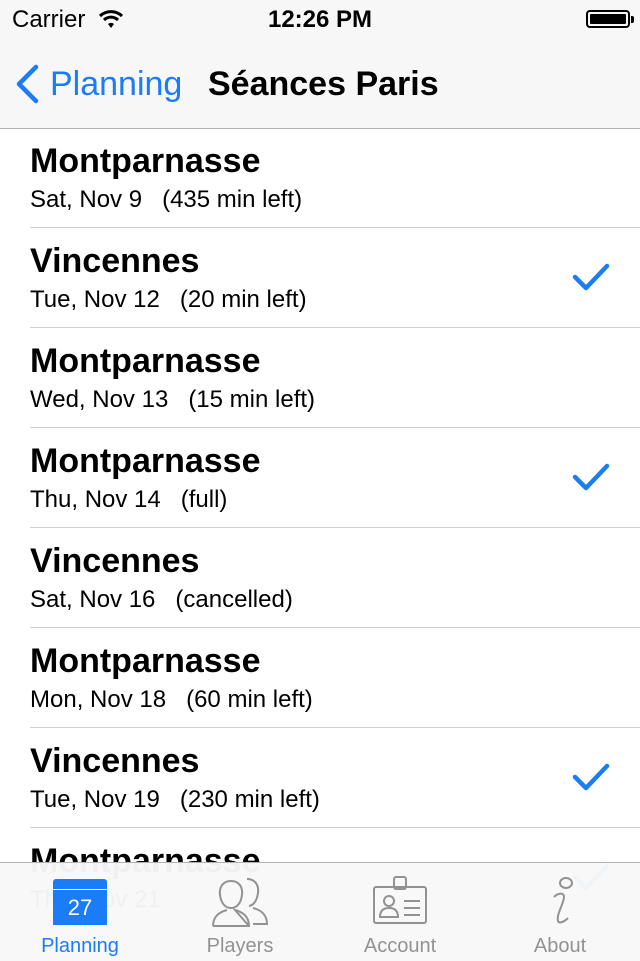  I want to click on info-icon, so click(563, 900).